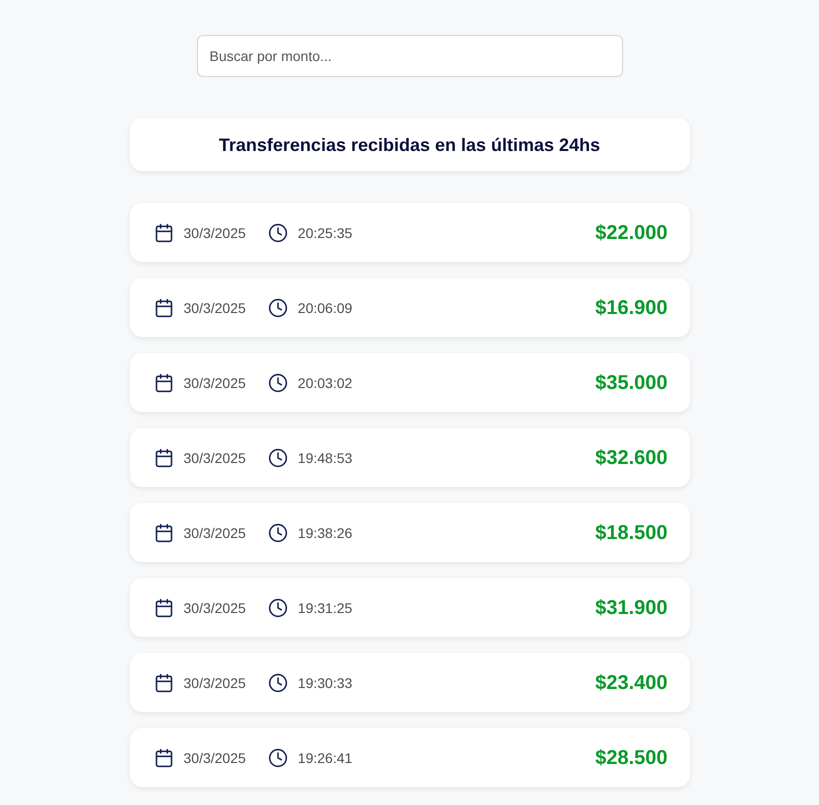 The height and width of the screenshot is (805, 819). Describe the element at coordinates (325, 458) in the screenshot. I see `transfer-time: 19:48:53` at that location.